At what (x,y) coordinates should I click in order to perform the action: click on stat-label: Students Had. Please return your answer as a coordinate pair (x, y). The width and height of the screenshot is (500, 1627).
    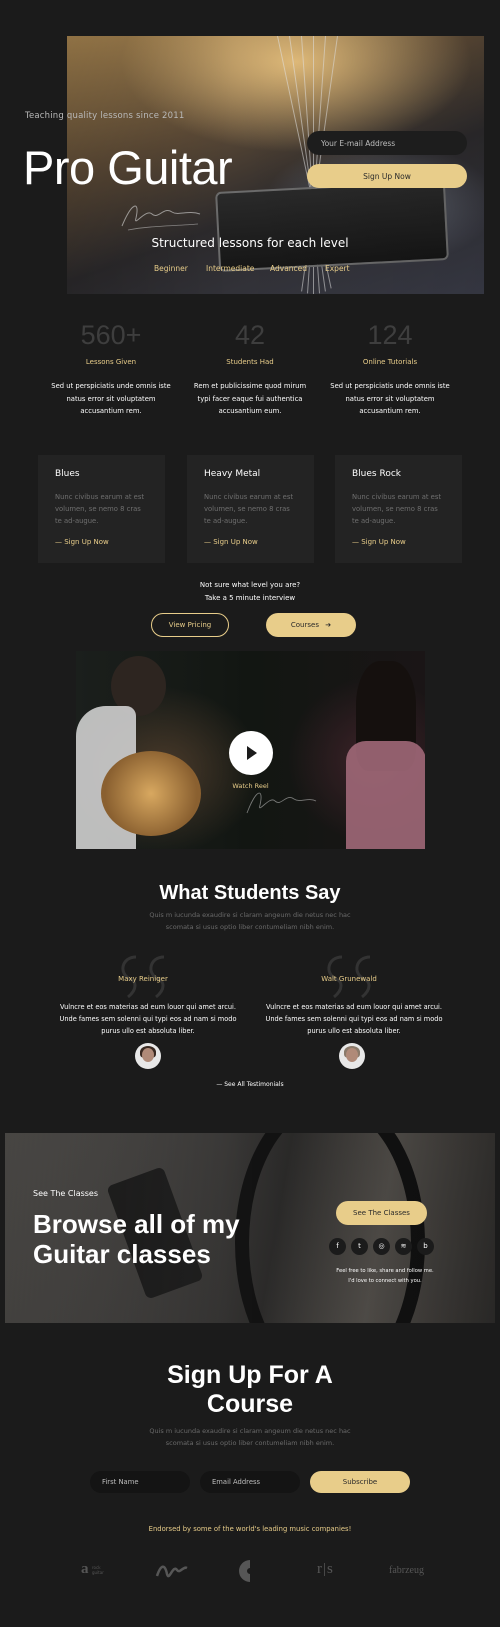
    Looking at the image, I should click on (250, 362).